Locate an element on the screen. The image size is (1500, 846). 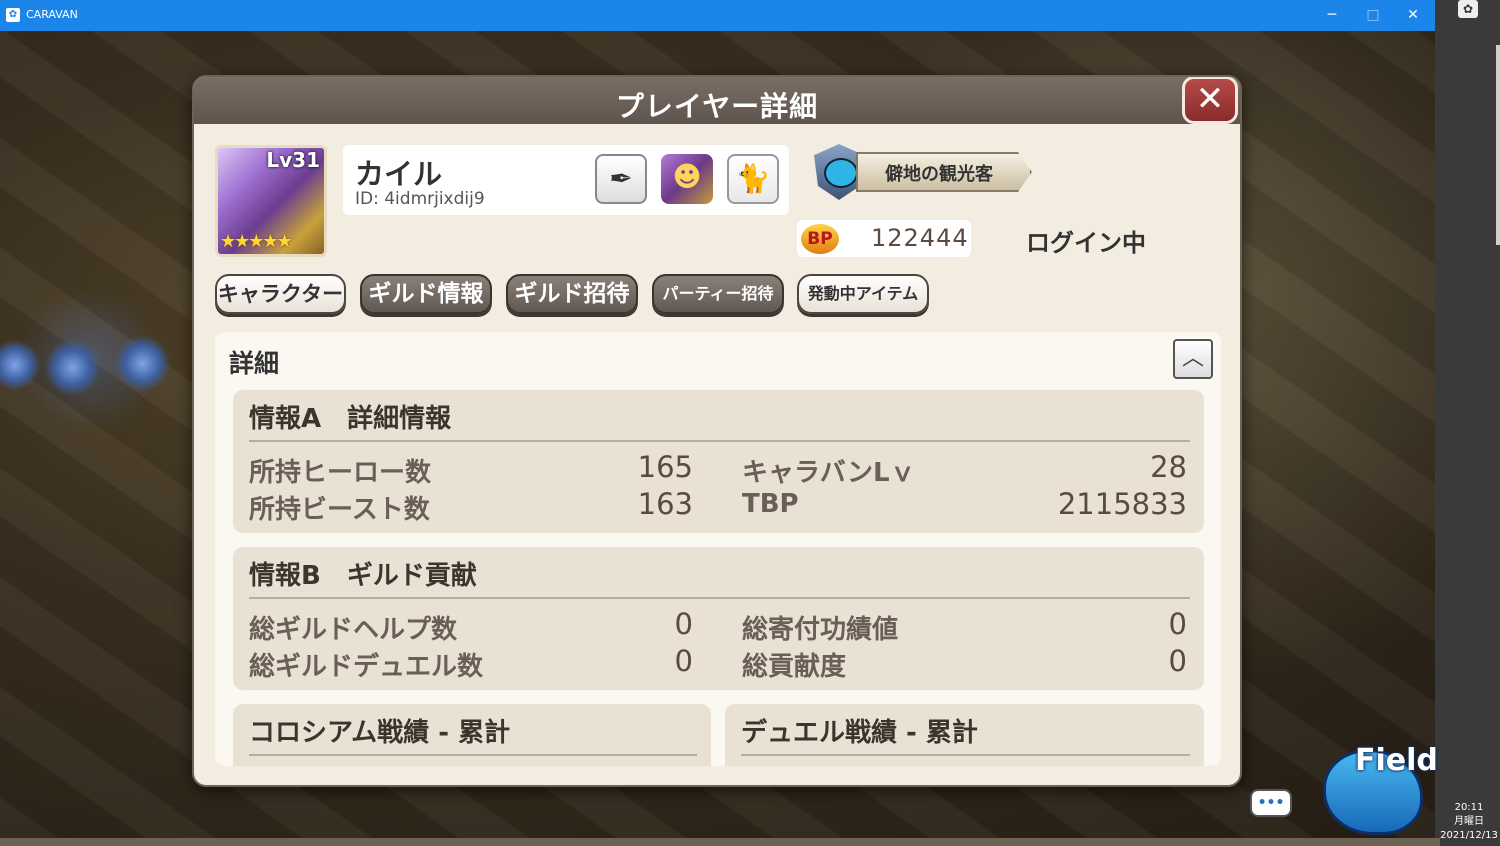
tab-character: キャラクター is located at coordinates (280, 294).